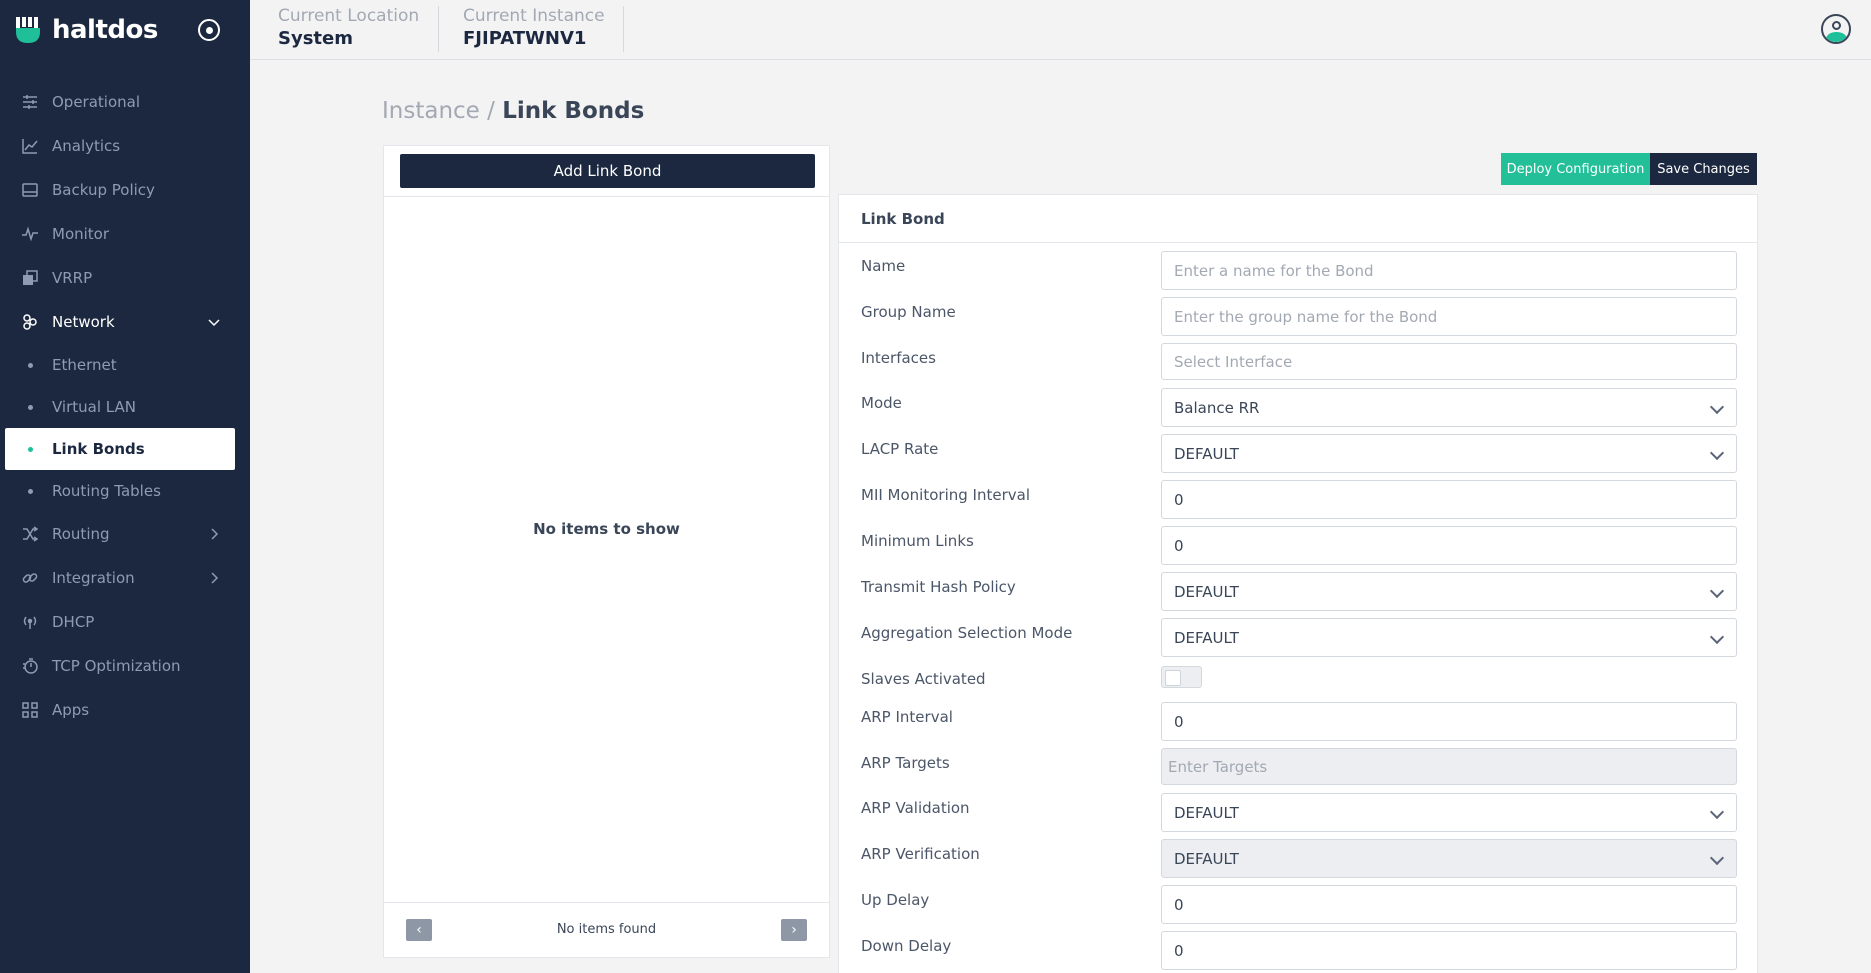 This screenshot has width=1871, height=973. Describe the element at coordinates (125, 534) in the screenshot. I see `sidebar-item-routing: Routing` at that location.